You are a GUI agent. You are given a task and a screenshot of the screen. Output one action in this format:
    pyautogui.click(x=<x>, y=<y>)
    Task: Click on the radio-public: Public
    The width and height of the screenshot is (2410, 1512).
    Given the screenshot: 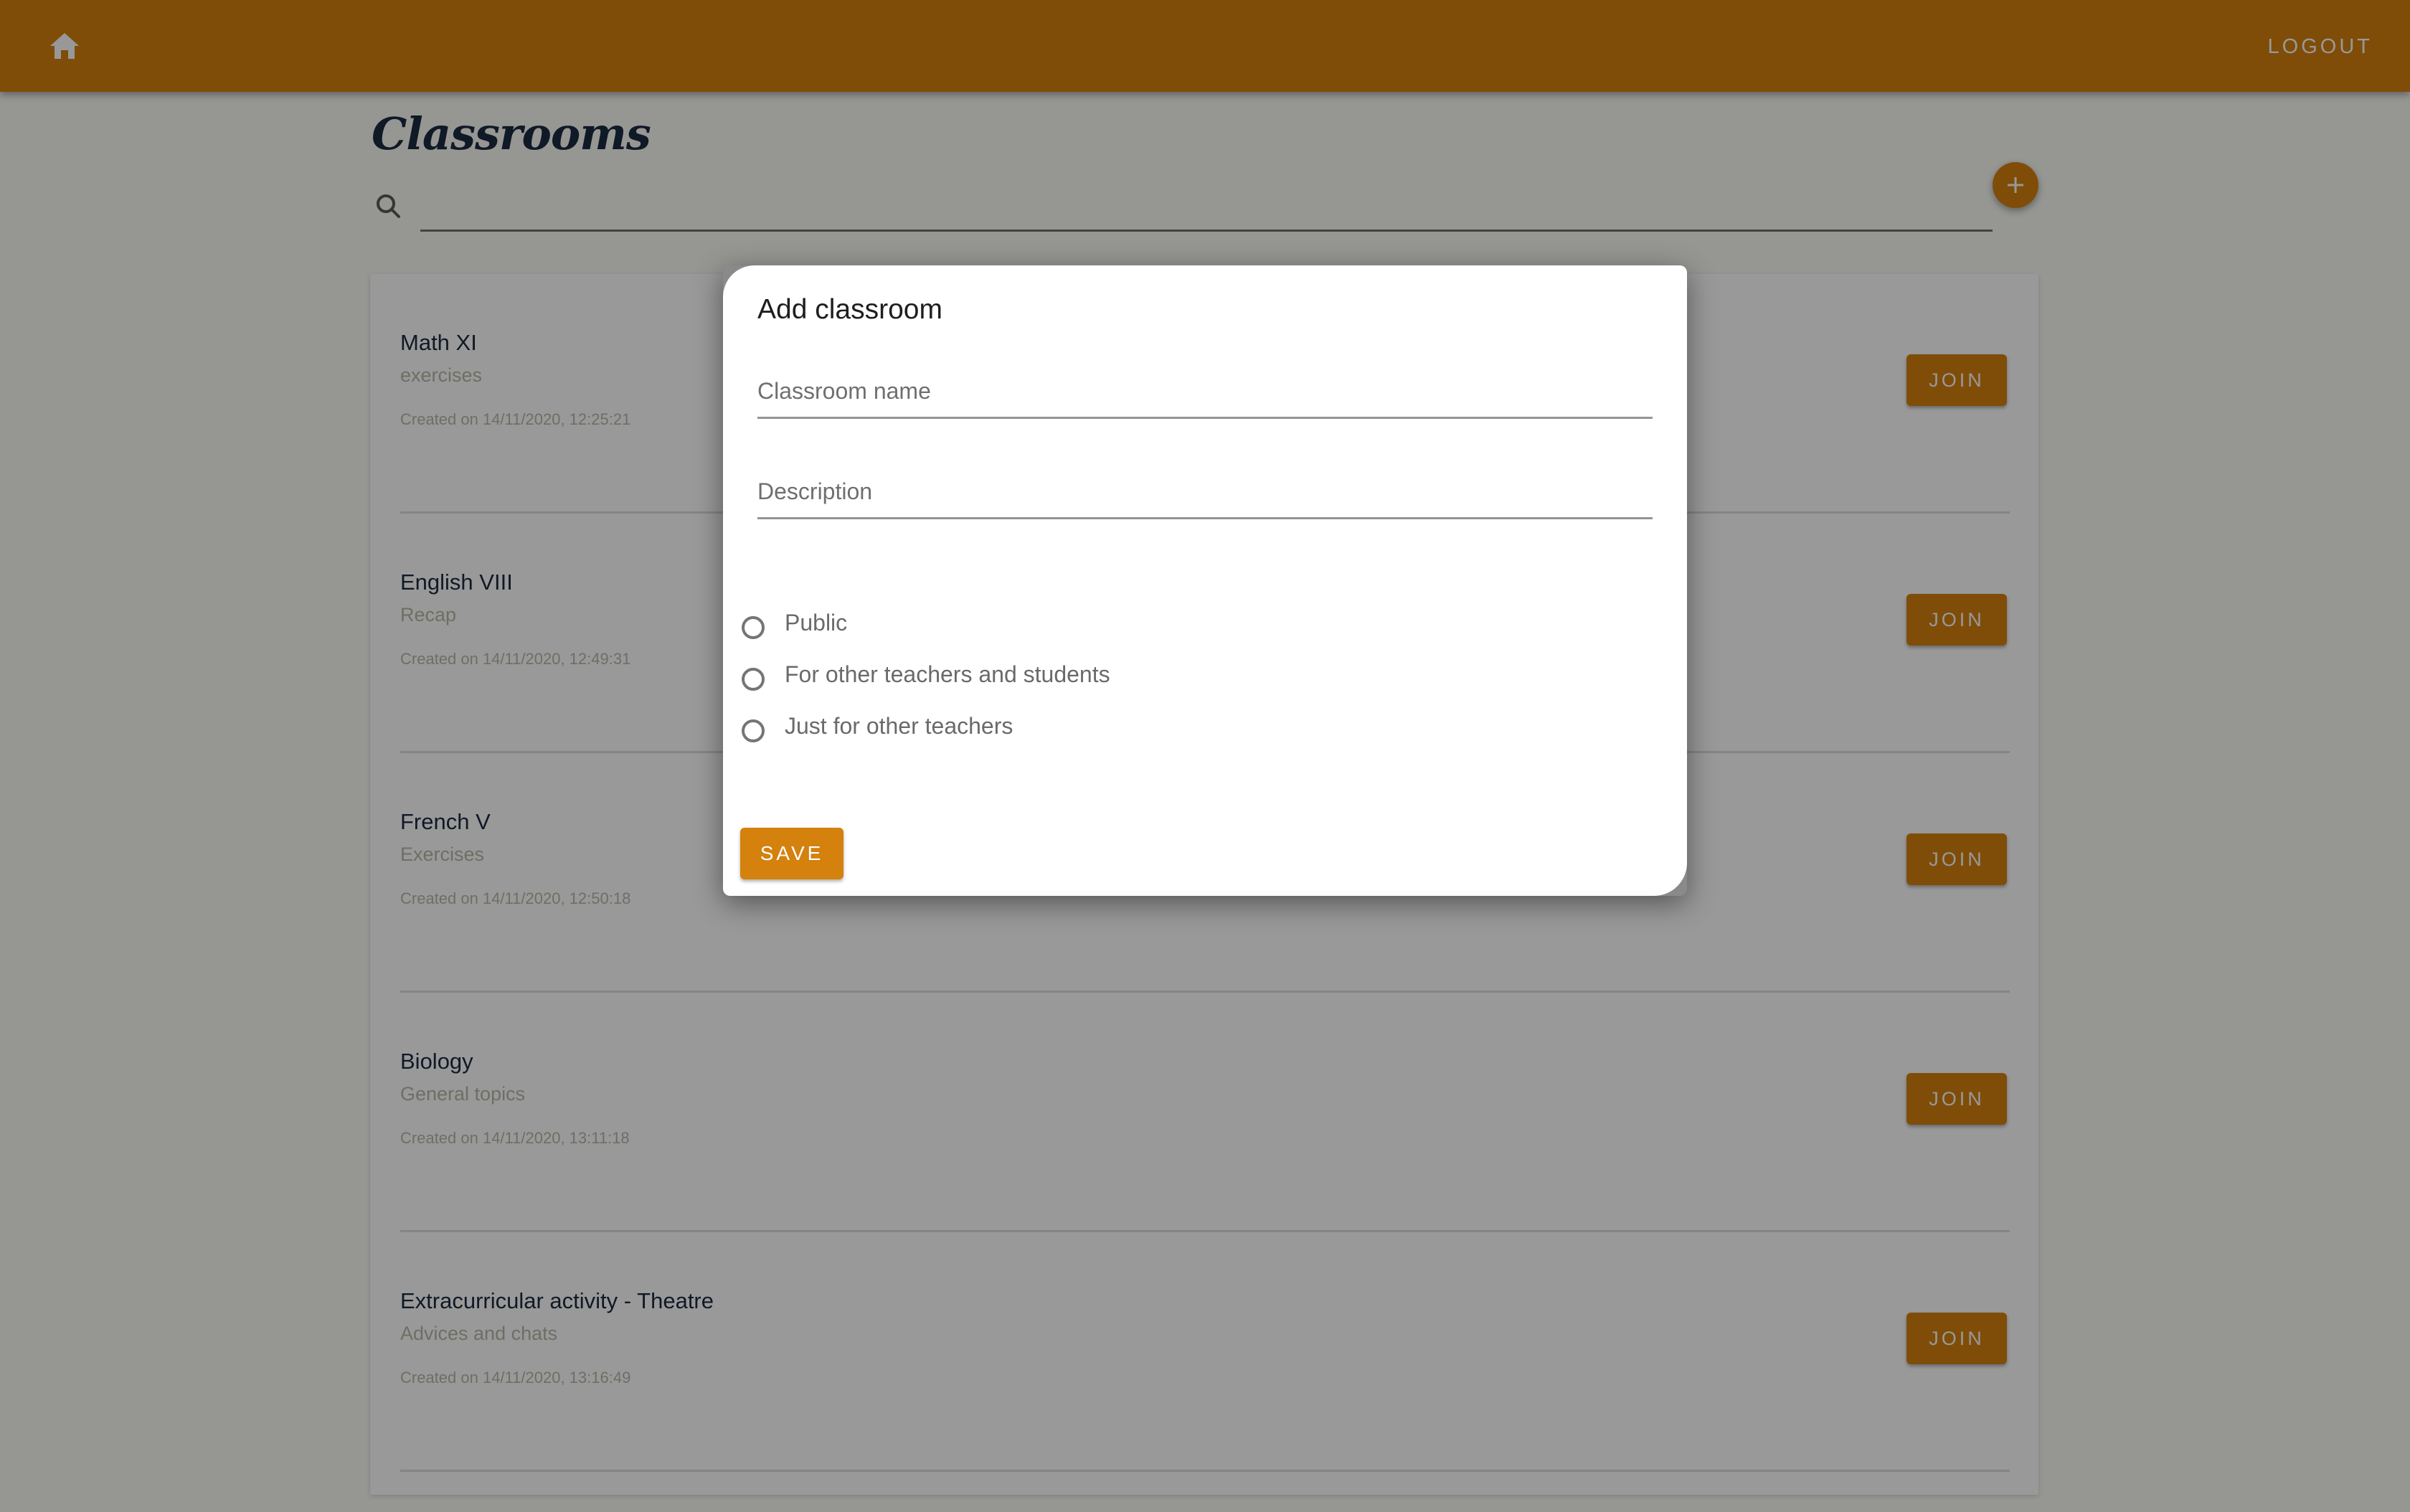 What is the action you would take?
    pyautogui.click(x=794, y=622)
    